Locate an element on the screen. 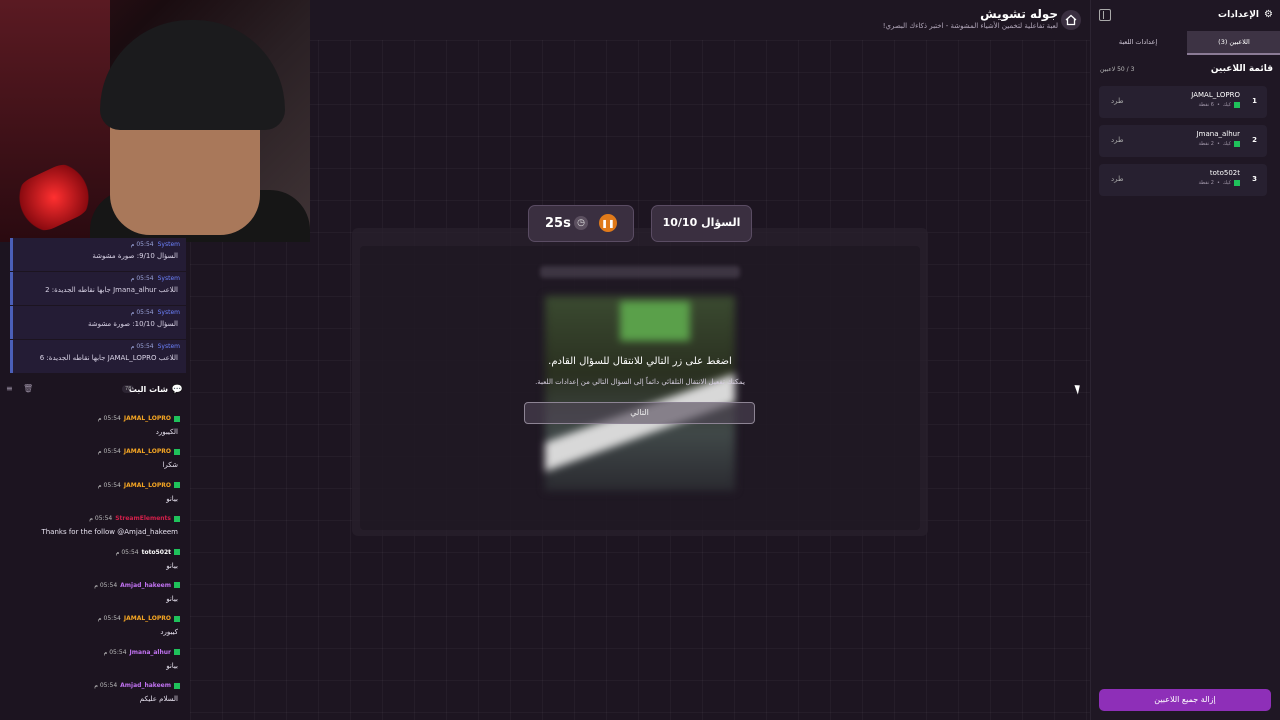 This screenshot has height=720, width=1280. chat-username: StreamElements is located at coordinates (143, 518).